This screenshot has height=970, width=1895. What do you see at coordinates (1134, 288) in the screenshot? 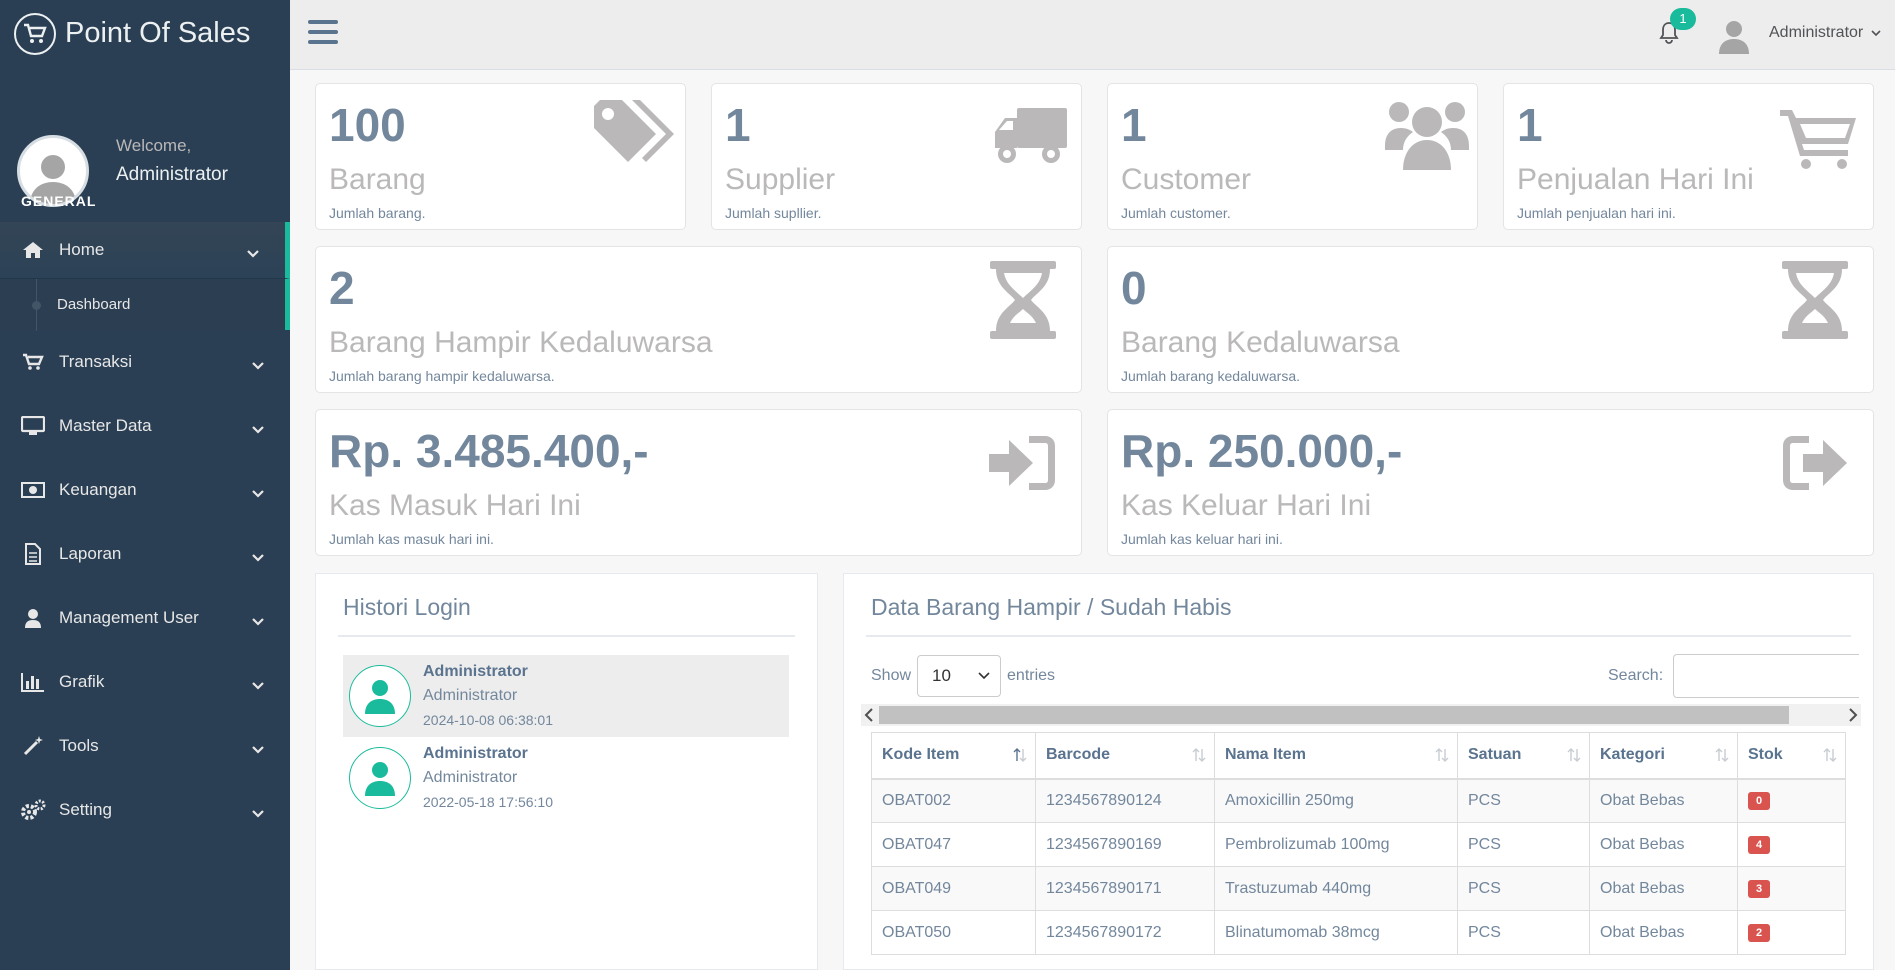
I see `tile-count: 0` at bounding box center [1134, 288].